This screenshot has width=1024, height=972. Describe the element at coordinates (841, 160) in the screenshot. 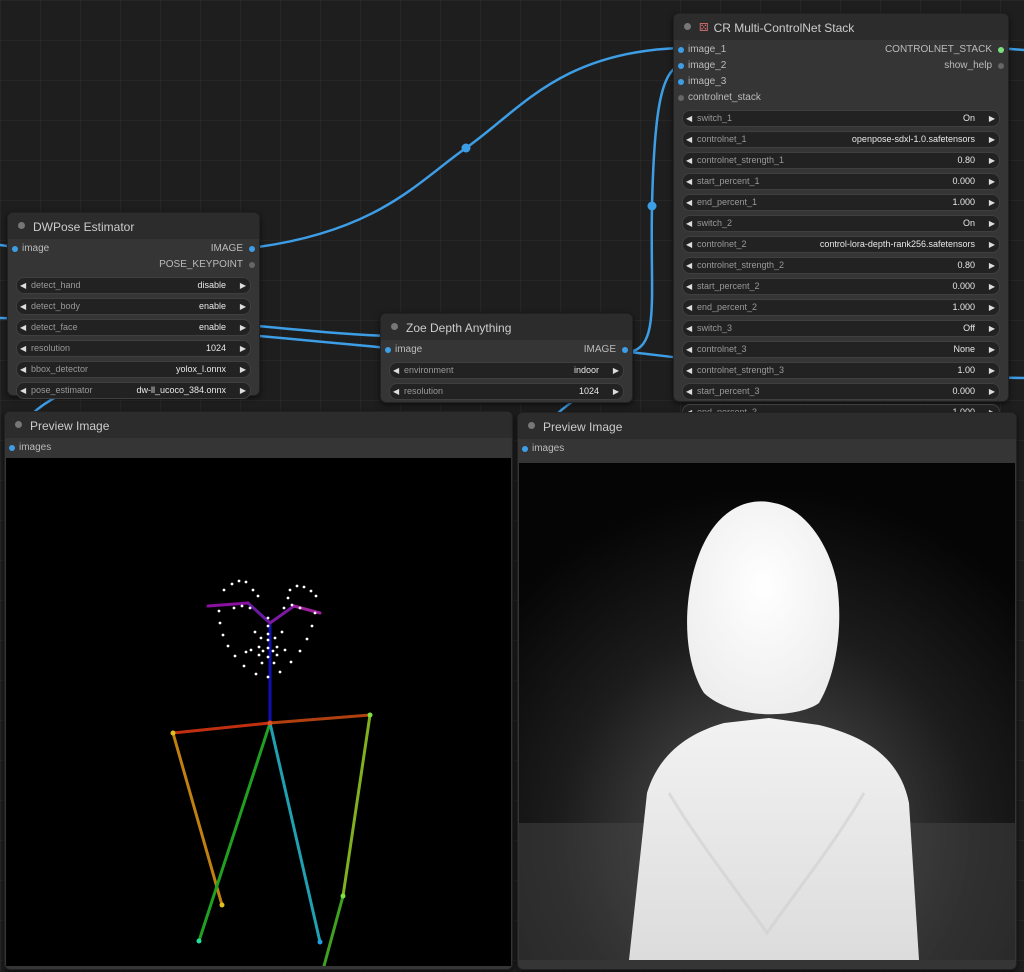

I see `widget-controlnet-strength-1: ◀ controlnet_strength_1 0.80 ▶` at that location.